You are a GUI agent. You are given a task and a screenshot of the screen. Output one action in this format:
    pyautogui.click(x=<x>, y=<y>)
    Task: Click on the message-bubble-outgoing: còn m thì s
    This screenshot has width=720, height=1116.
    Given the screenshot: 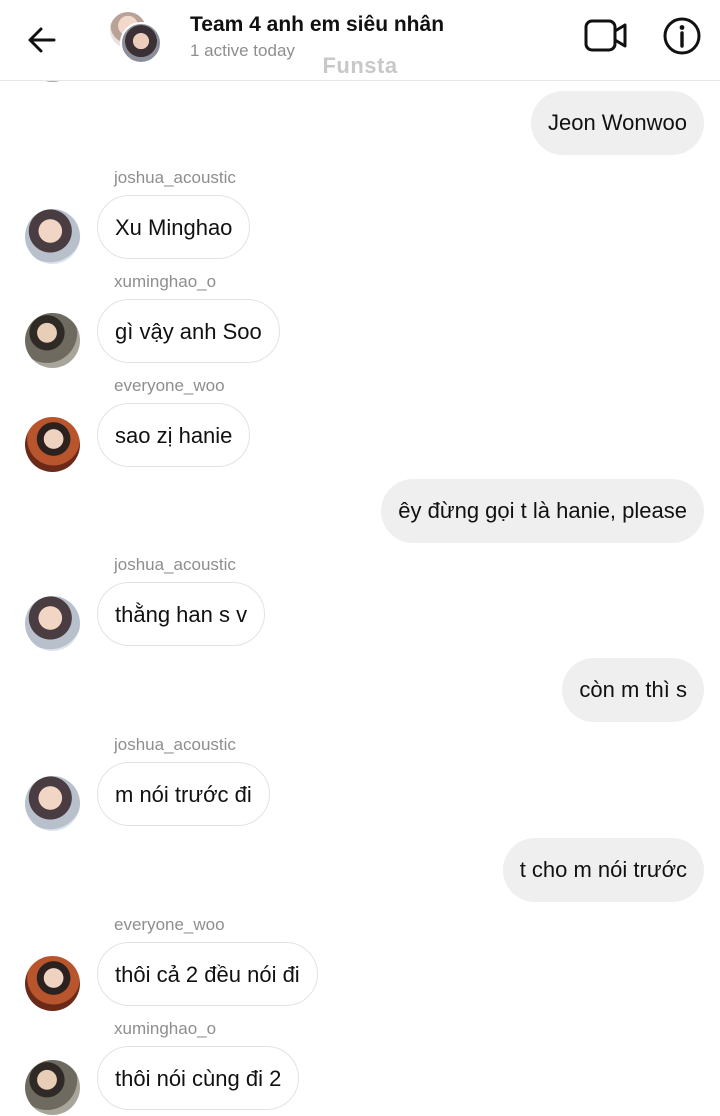 What is the action you would take?
    pyautogui.click(x=633, y=690)
    